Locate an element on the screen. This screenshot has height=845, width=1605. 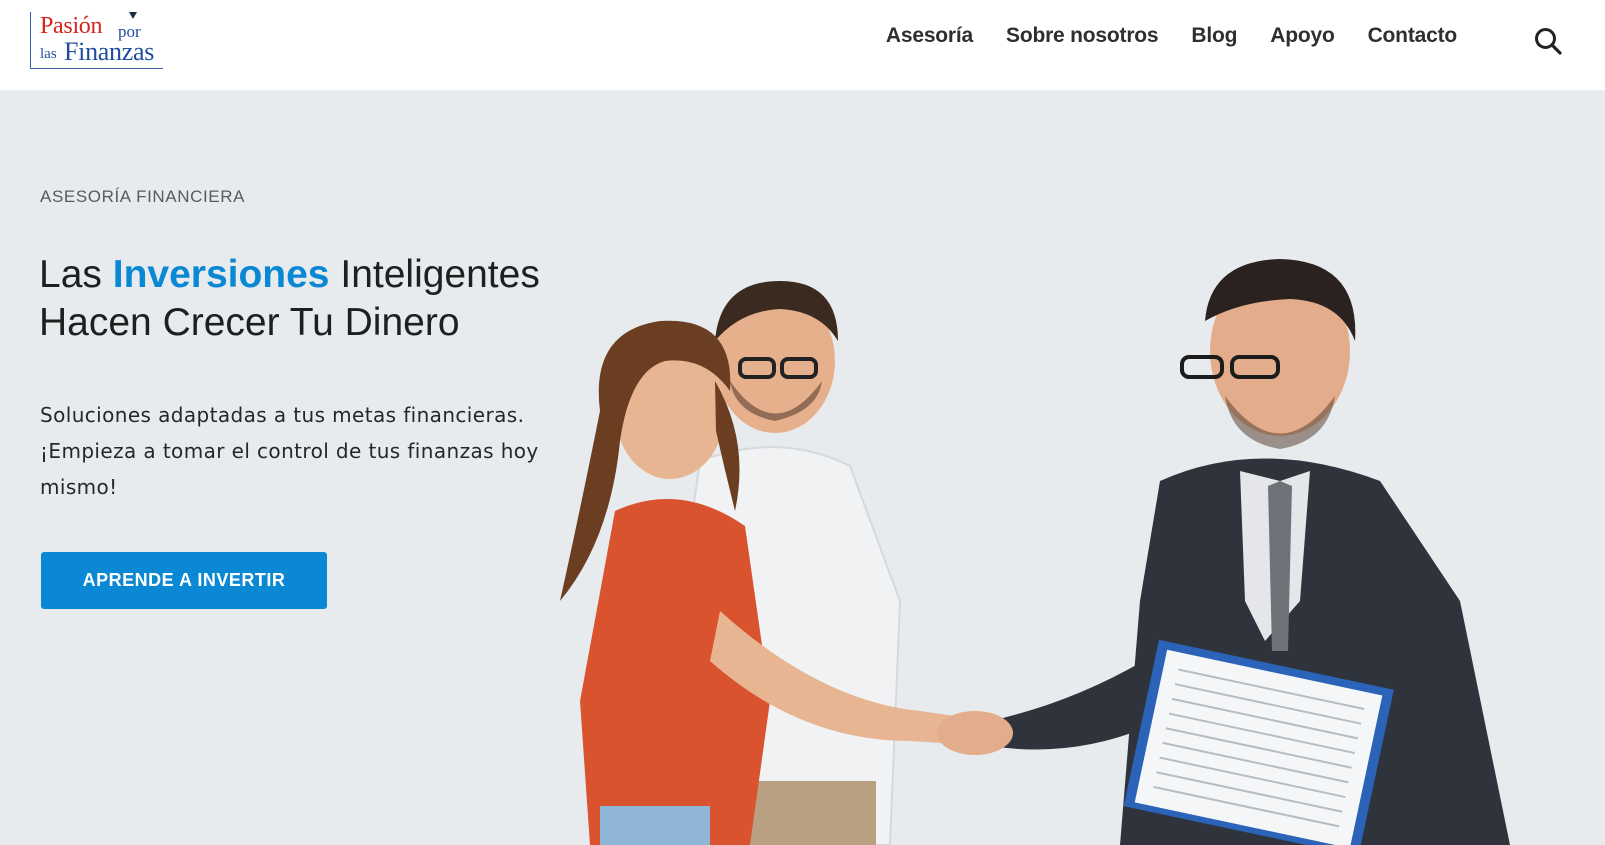
logo-text-finanzas: Finanzas is located at coordinates (109, 51).